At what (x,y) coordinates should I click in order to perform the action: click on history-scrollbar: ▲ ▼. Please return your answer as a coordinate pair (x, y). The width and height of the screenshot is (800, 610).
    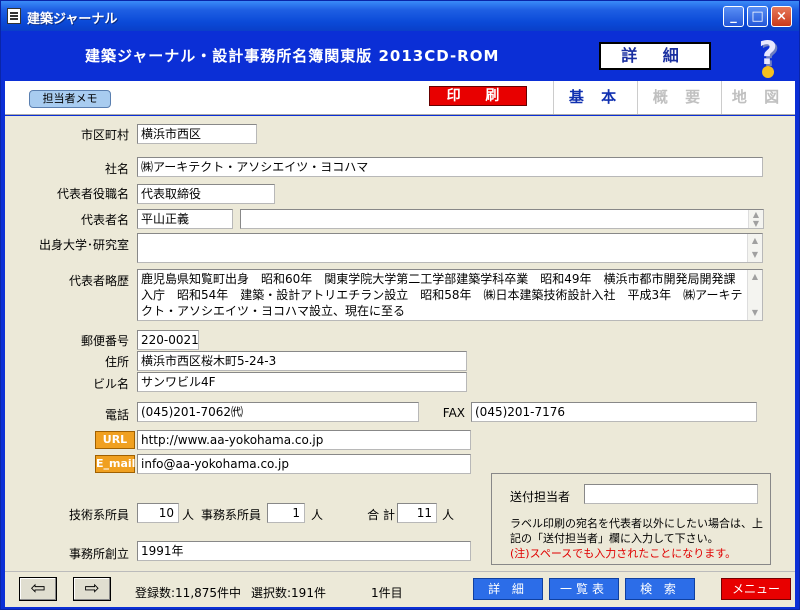
    Looking at the image, I should click on (754, 295).